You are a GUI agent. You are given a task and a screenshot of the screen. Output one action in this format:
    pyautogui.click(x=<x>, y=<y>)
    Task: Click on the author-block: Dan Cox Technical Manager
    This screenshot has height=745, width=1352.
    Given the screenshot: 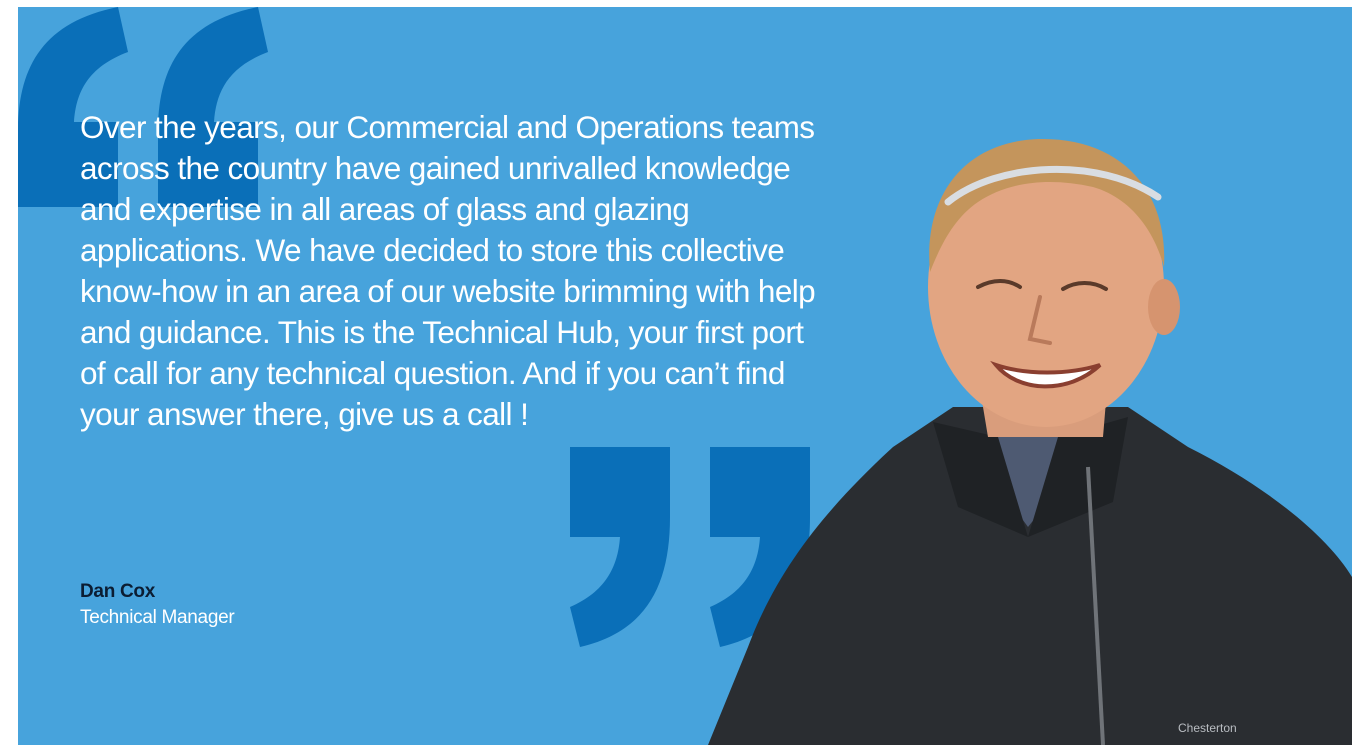 What is the action you would take?
    pyautogui.click(x=157, y=605)
    